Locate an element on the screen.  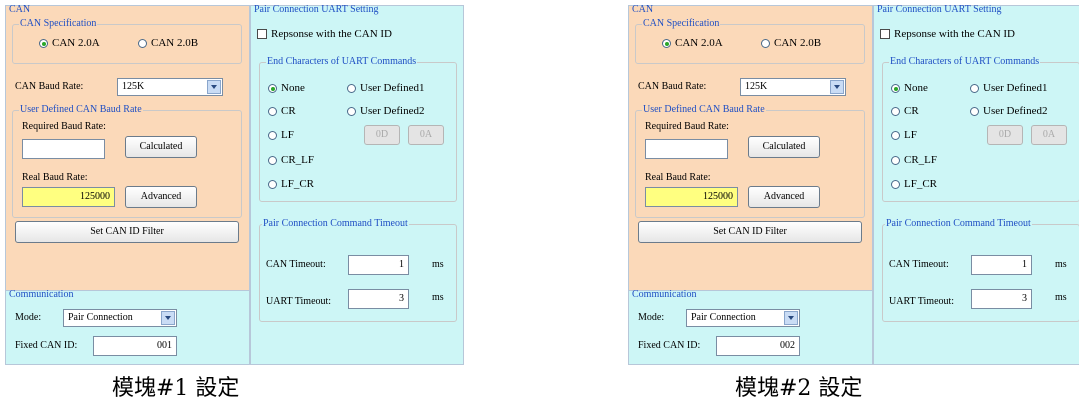
can-panel-title: CAN is located at coordinates (20, 9).